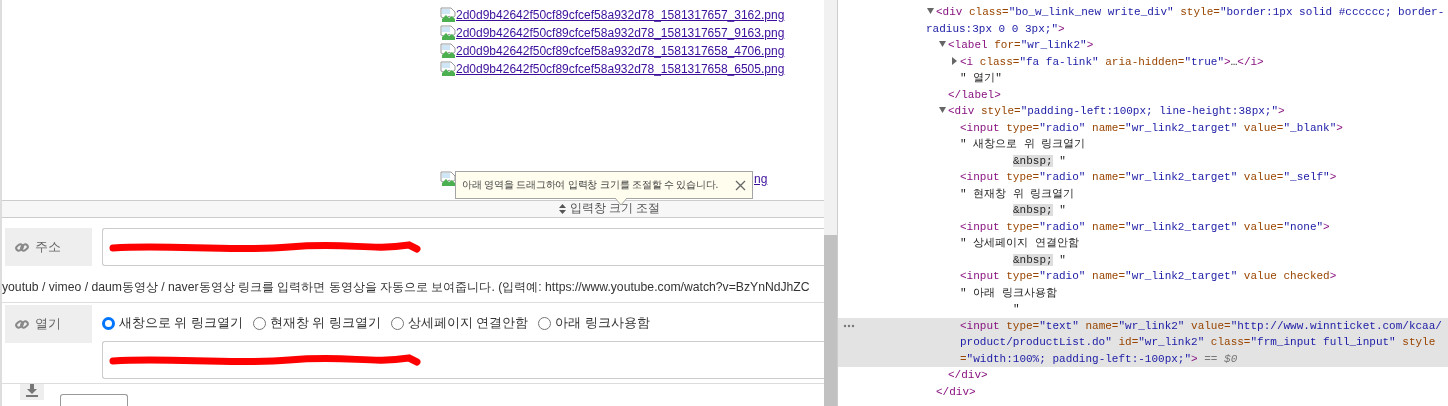 The height and width of the screenshot is (406, 1448). I want to click on scrollbar-thumb, so click(830, 320).